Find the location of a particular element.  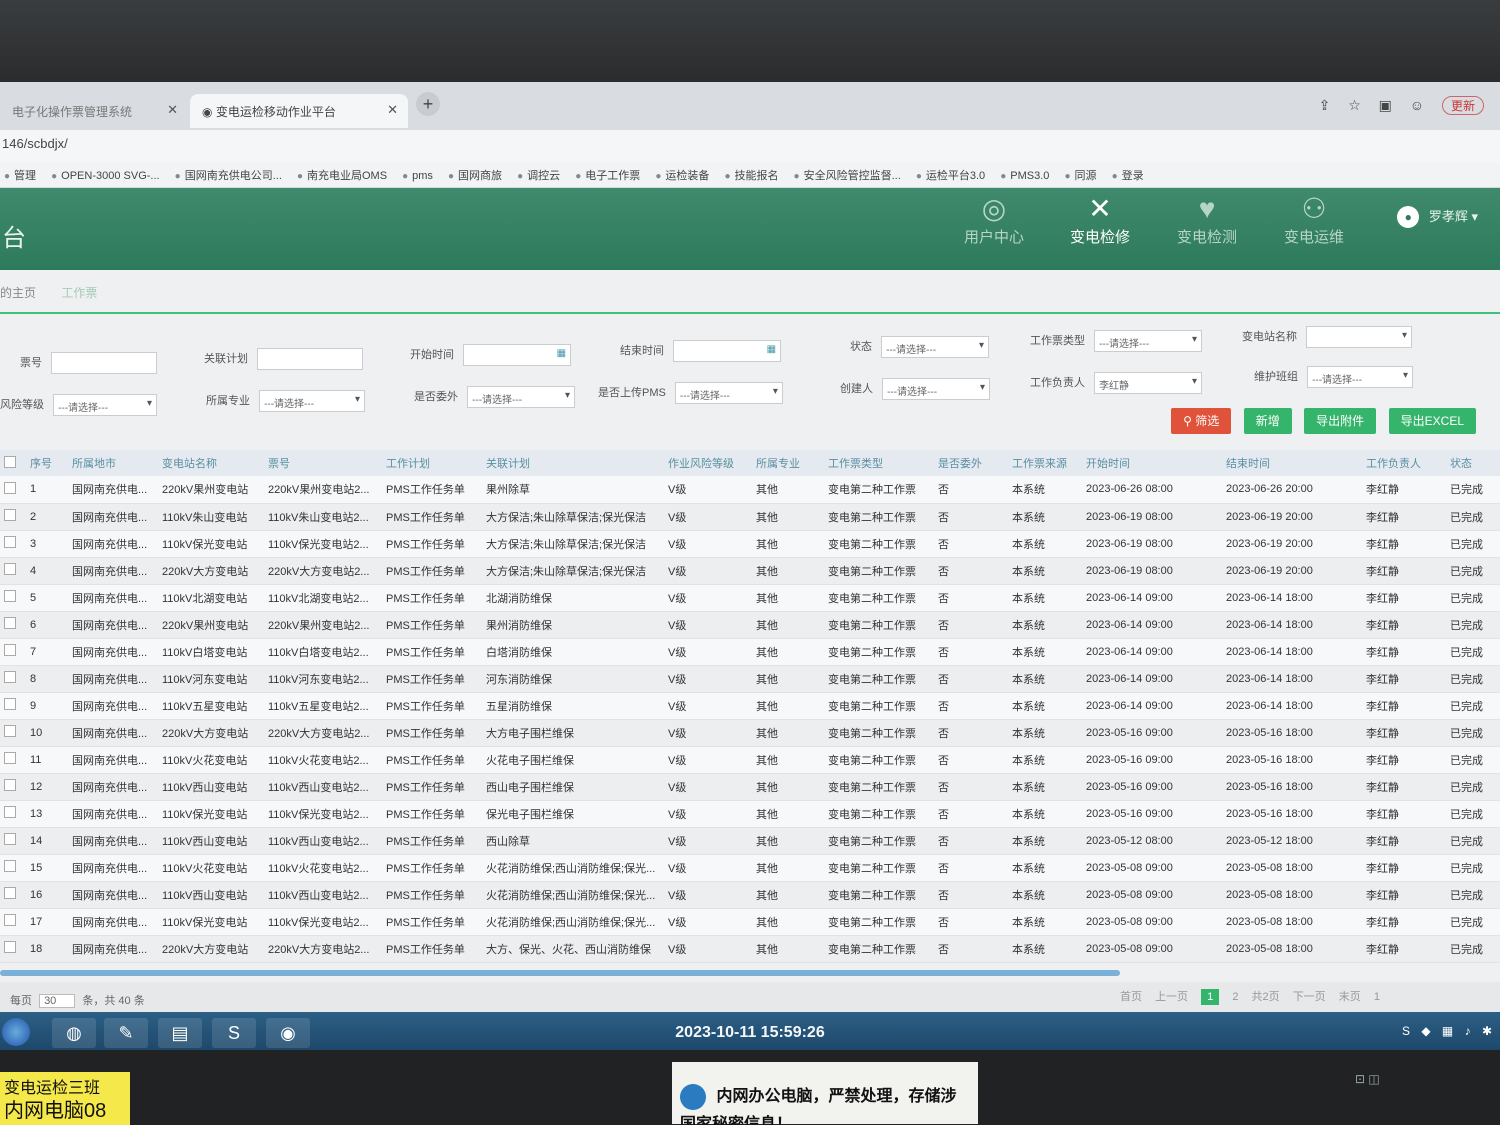

media-icon: ◉ is located at coordinates (288, 1033).